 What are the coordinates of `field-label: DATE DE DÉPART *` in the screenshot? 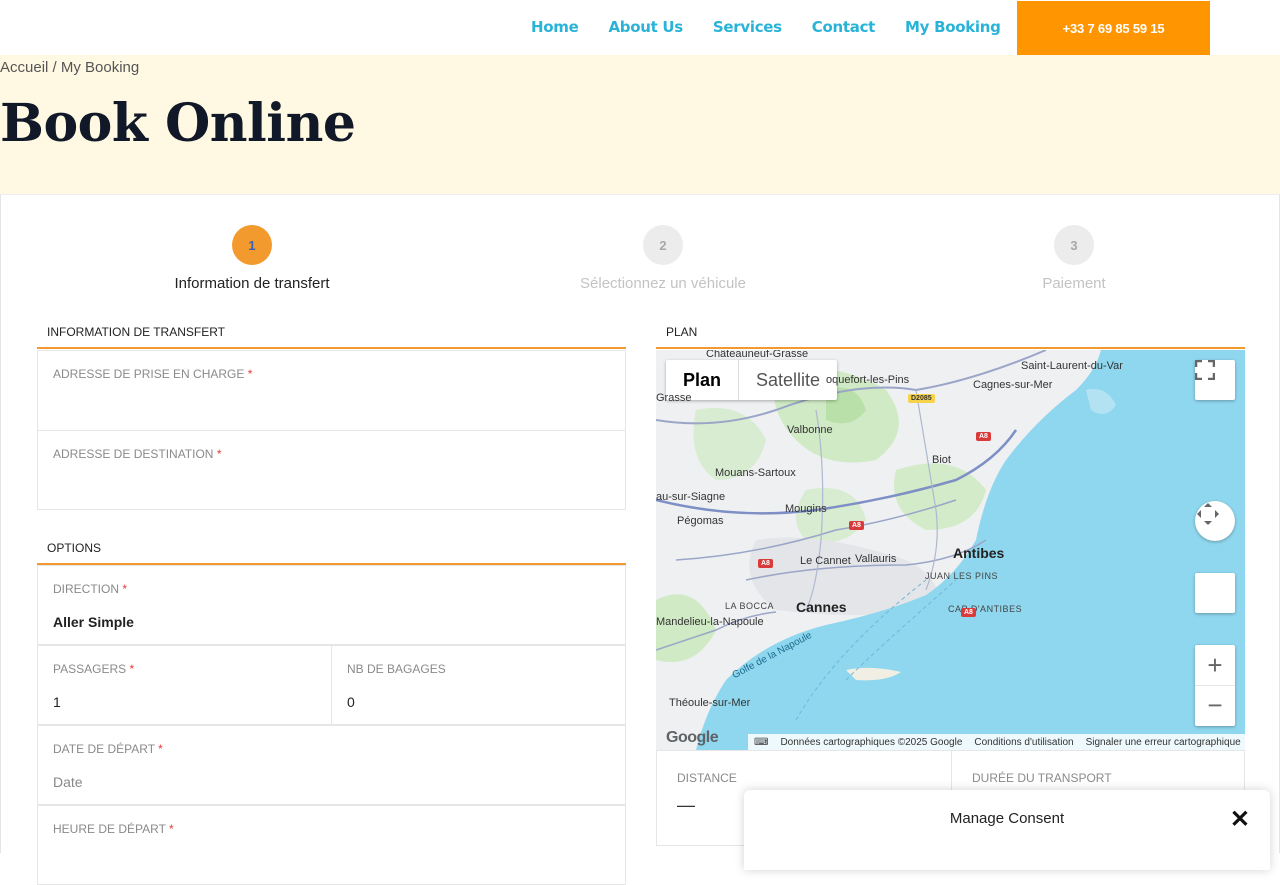 It's located at (331, 749).